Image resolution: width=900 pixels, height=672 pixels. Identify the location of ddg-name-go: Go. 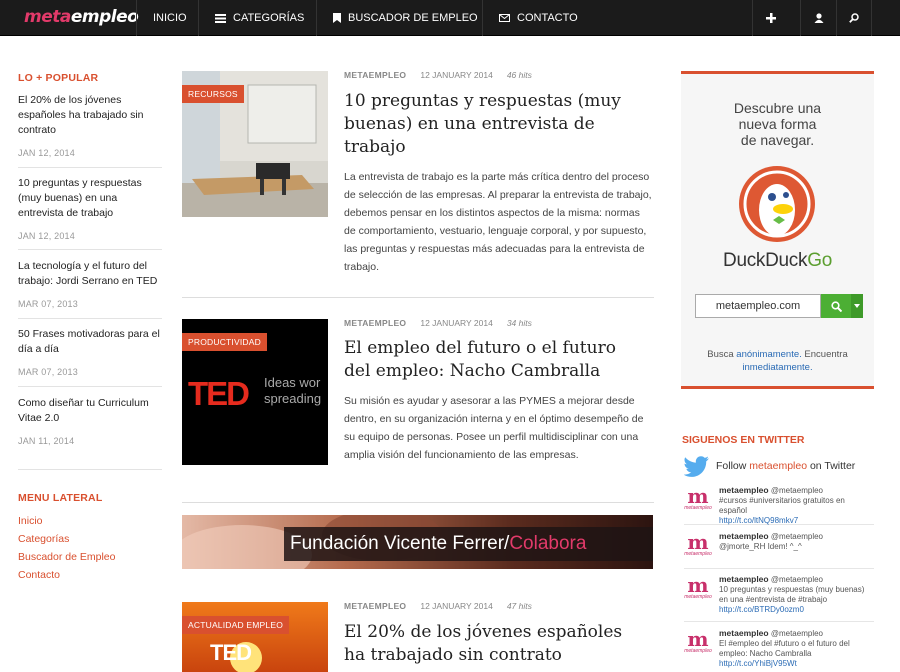
(819, 260).